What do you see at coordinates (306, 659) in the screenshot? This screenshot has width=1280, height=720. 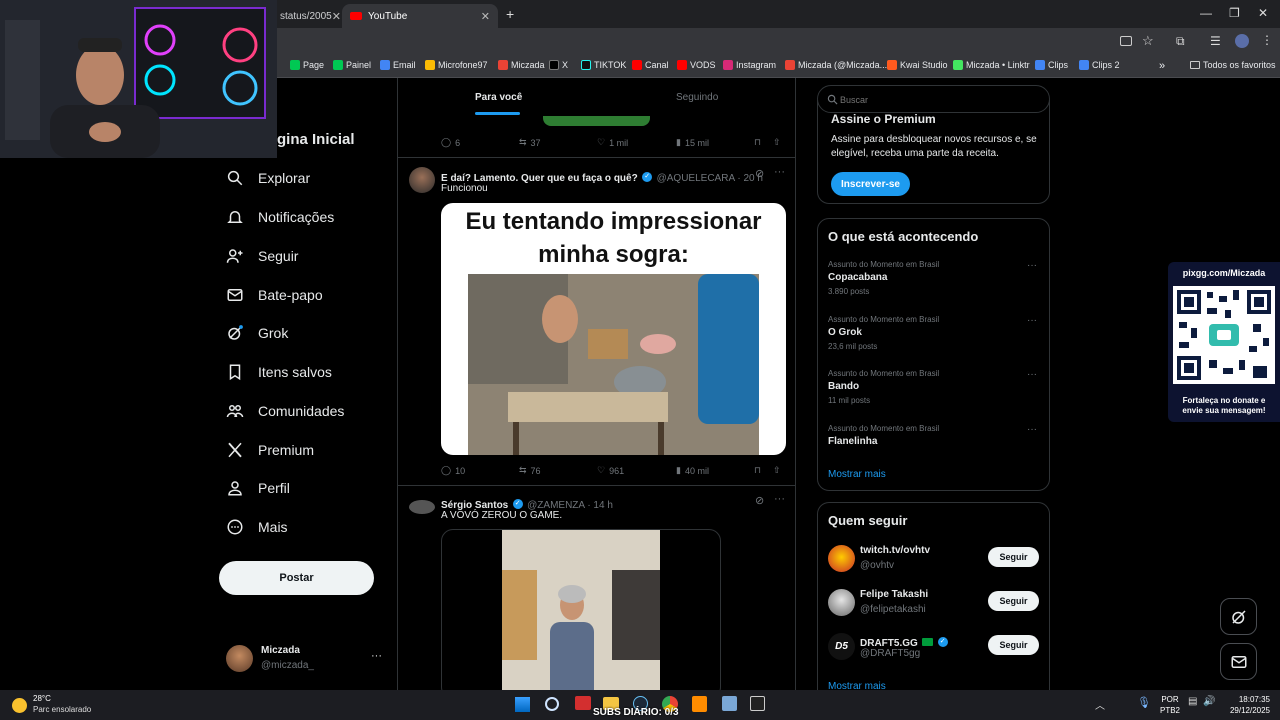 I see `account-switcher: Miczada @miczada_ ···` at bounding box center [306, 659].